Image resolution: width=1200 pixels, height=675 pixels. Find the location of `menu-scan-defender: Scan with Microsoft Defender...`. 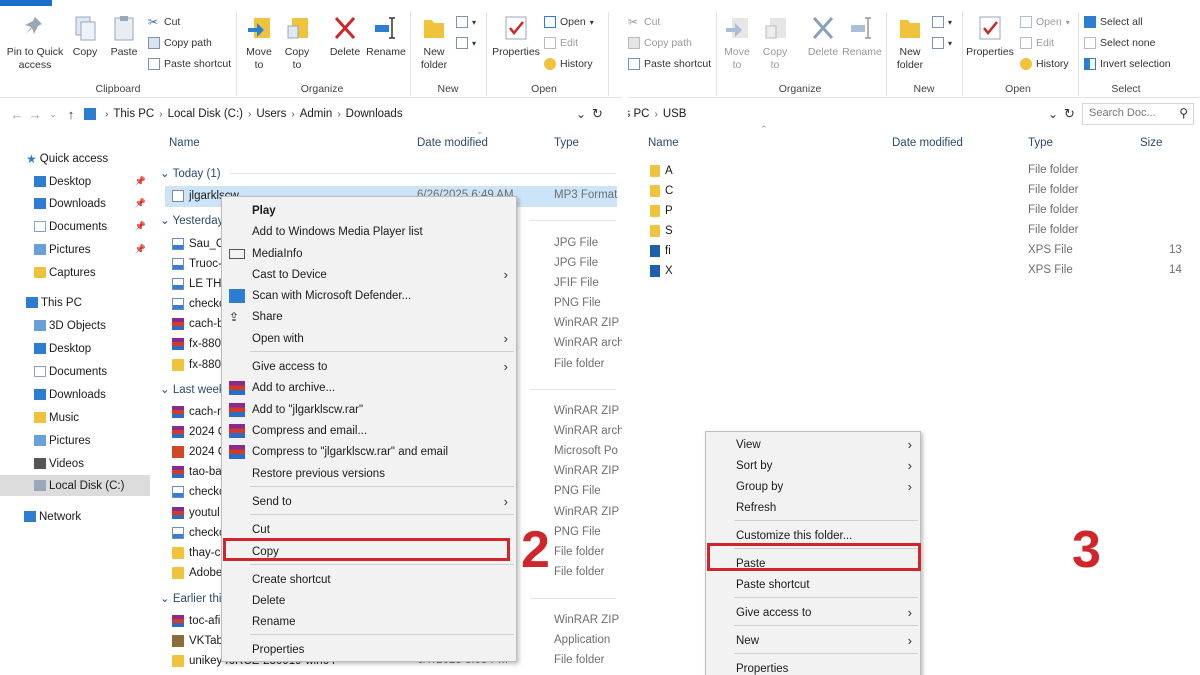

menu-scan-defender: Scan with Microsoft Defender... is located at coordinates (369, 295).